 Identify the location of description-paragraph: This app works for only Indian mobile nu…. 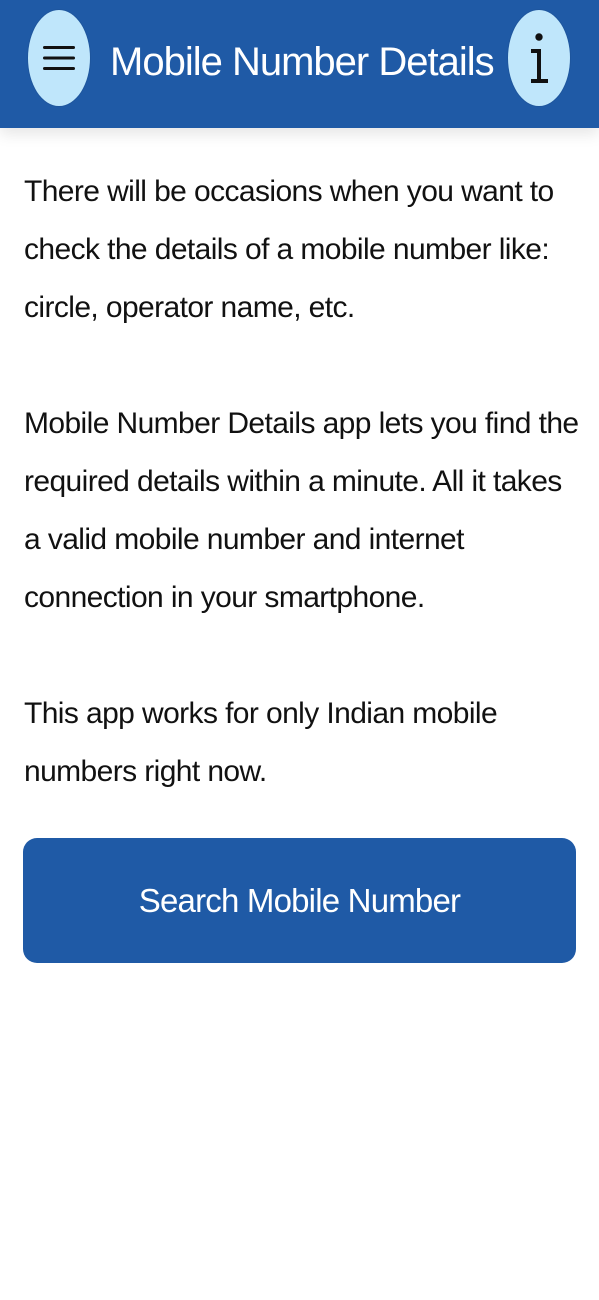
(261, 742).